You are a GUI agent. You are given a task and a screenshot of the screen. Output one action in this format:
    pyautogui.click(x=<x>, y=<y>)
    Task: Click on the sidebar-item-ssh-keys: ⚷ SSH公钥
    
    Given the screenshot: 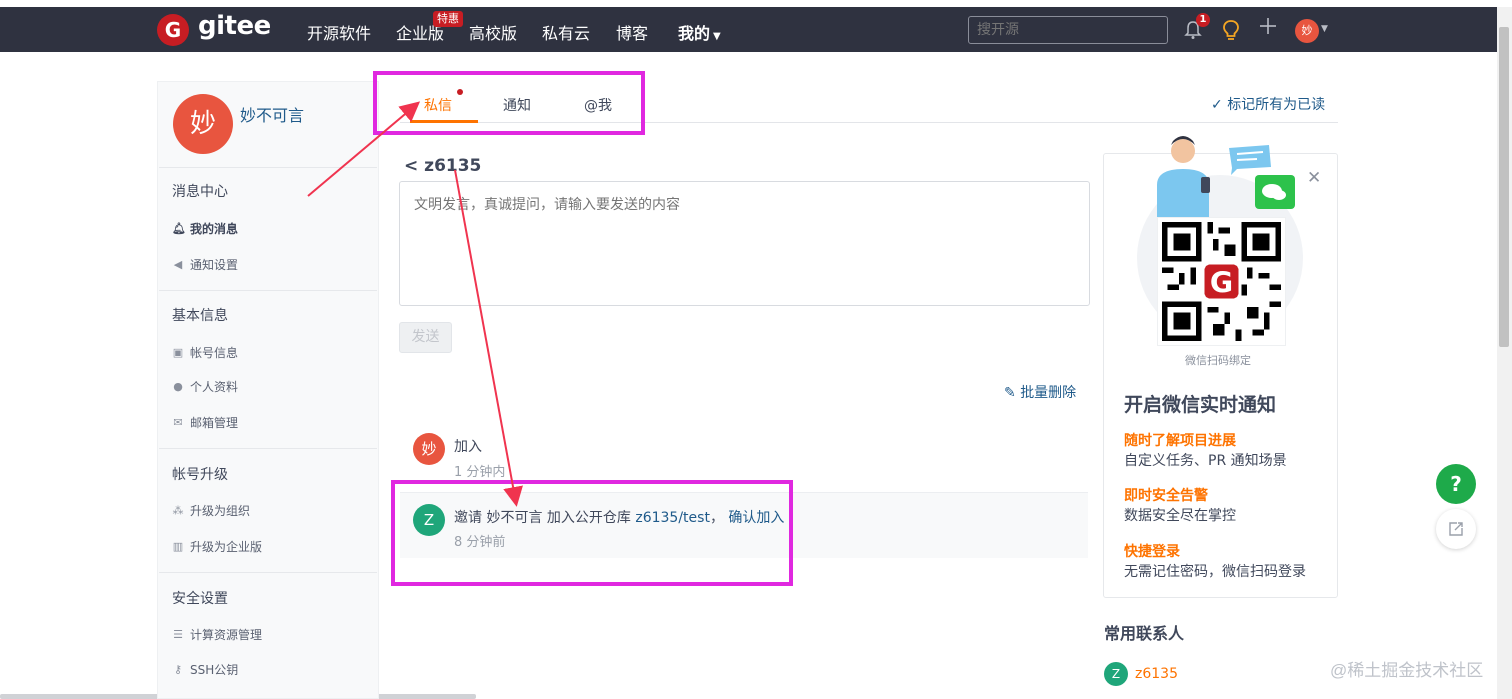 What is the action you would take?
    pyautogui.click(x=205, y=669)
    